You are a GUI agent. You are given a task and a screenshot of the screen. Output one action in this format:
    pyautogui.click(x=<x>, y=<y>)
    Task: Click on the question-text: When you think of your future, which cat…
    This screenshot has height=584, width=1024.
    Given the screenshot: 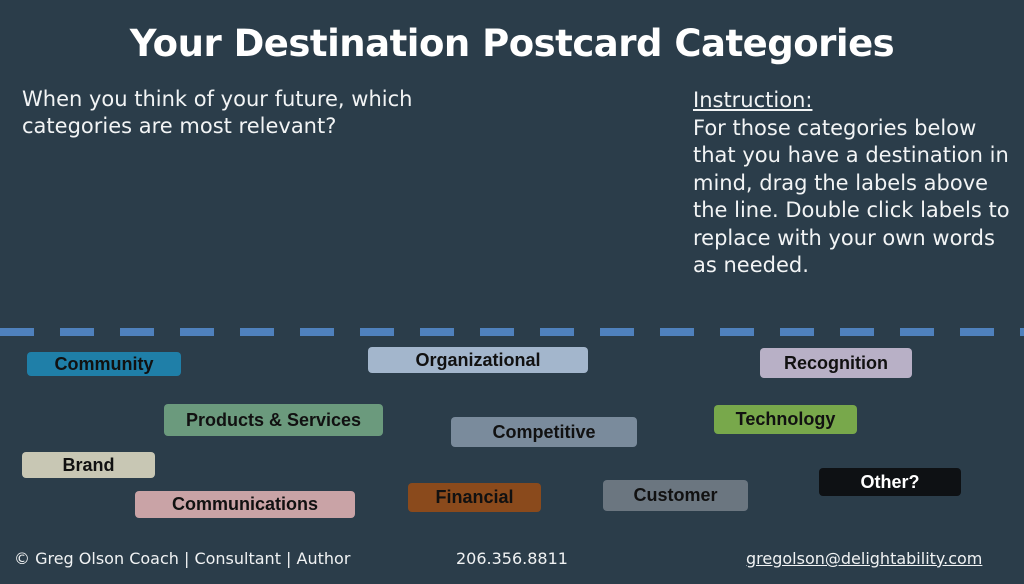 What is the action you would take?
    pyautogui.click(x=217, y=112)
    